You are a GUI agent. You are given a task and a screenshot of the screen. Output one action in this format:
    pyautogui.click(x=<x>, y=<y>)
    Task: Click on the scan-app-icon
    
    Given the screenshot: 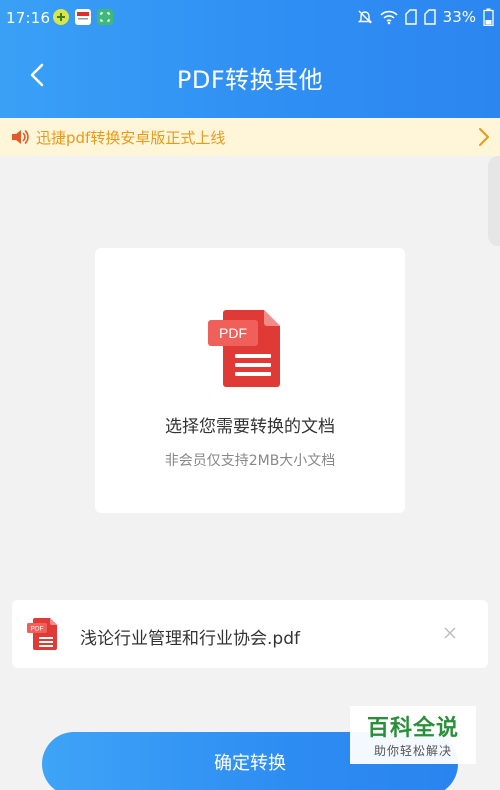 What is the action you would take?
    pyautogui.click(x=105, y=17)
    